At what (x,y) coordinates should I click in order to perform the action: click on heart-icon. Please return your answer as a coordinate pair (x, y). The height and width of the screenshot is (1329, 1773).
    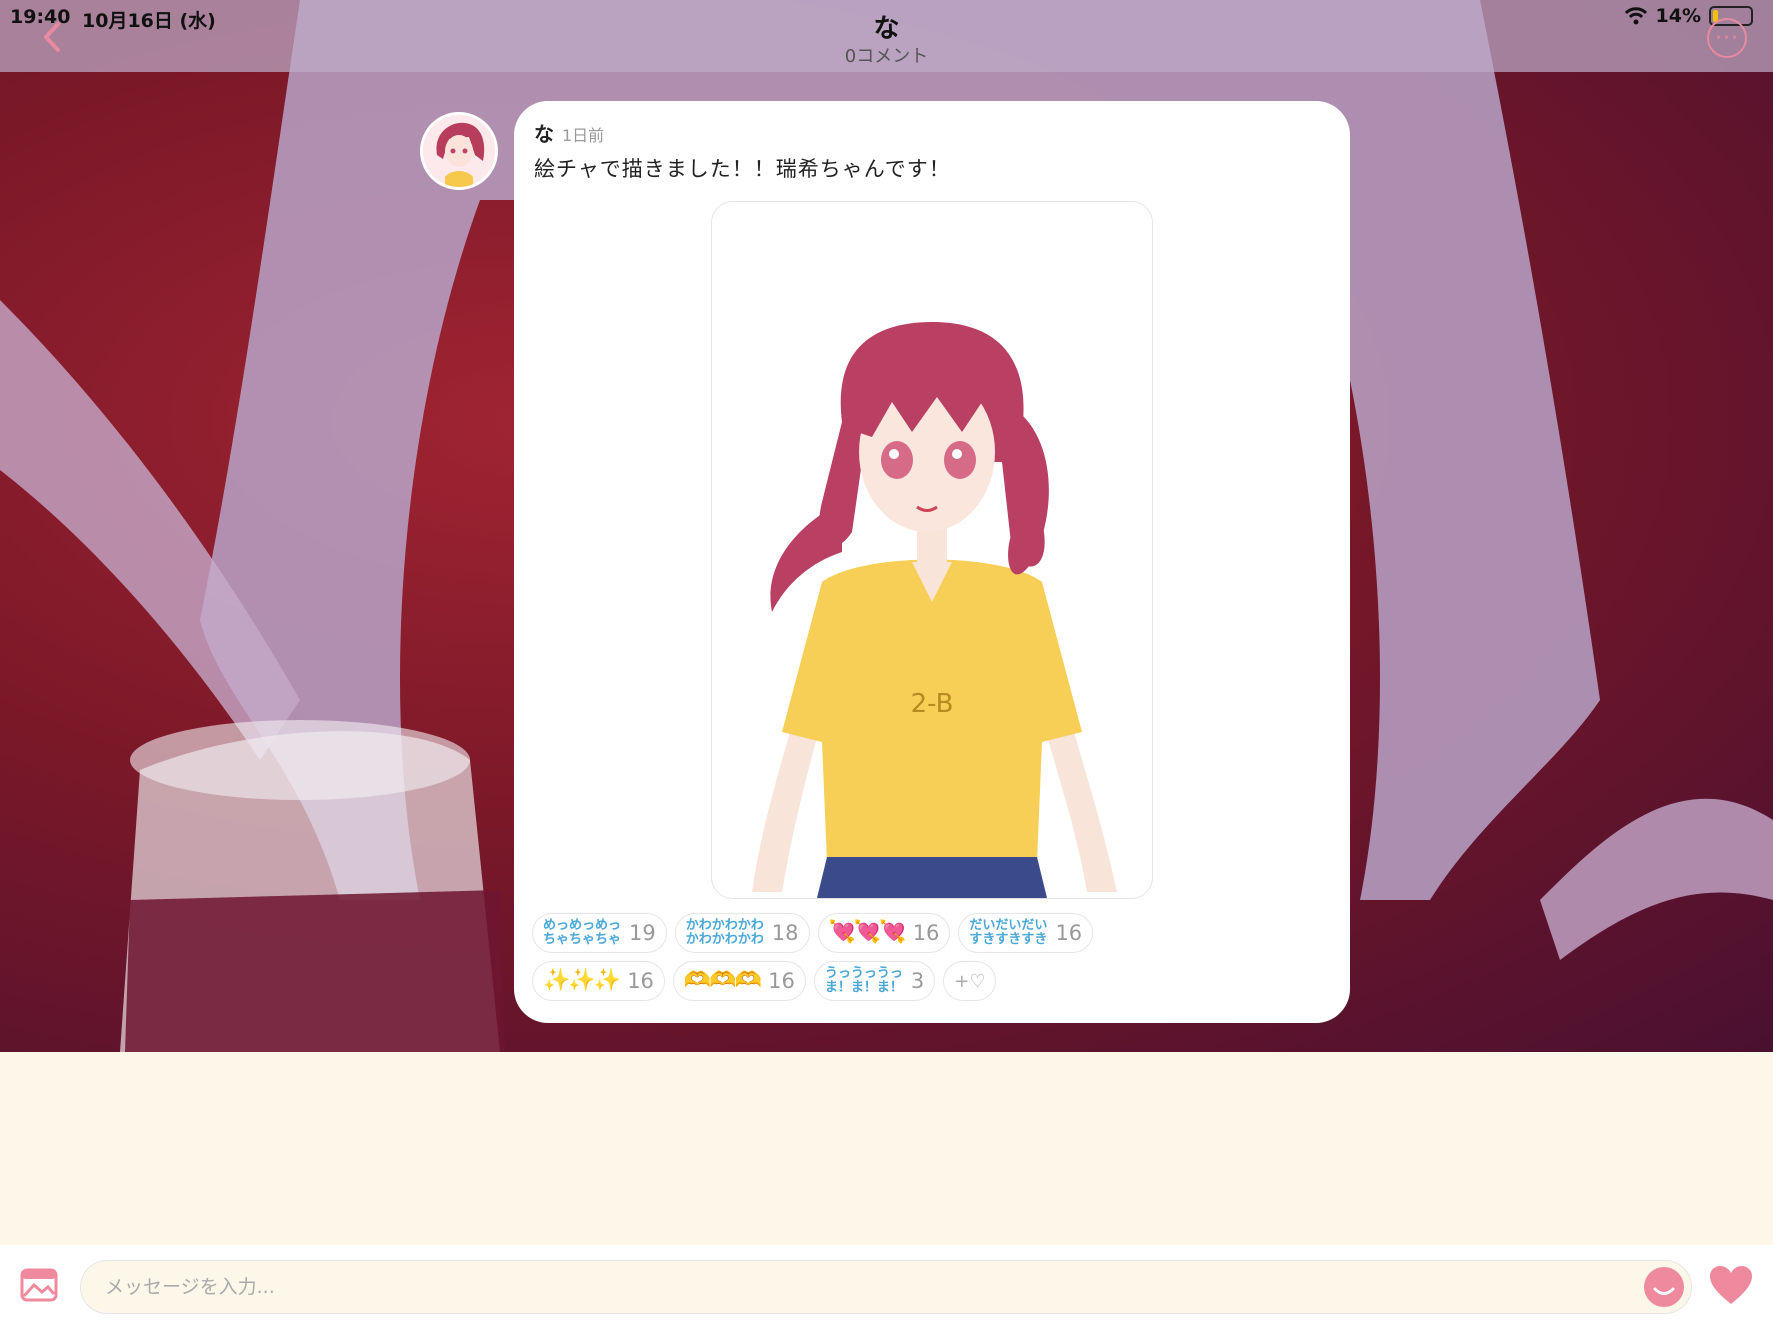
    Looking at the image, I should click on (1731, 1285).